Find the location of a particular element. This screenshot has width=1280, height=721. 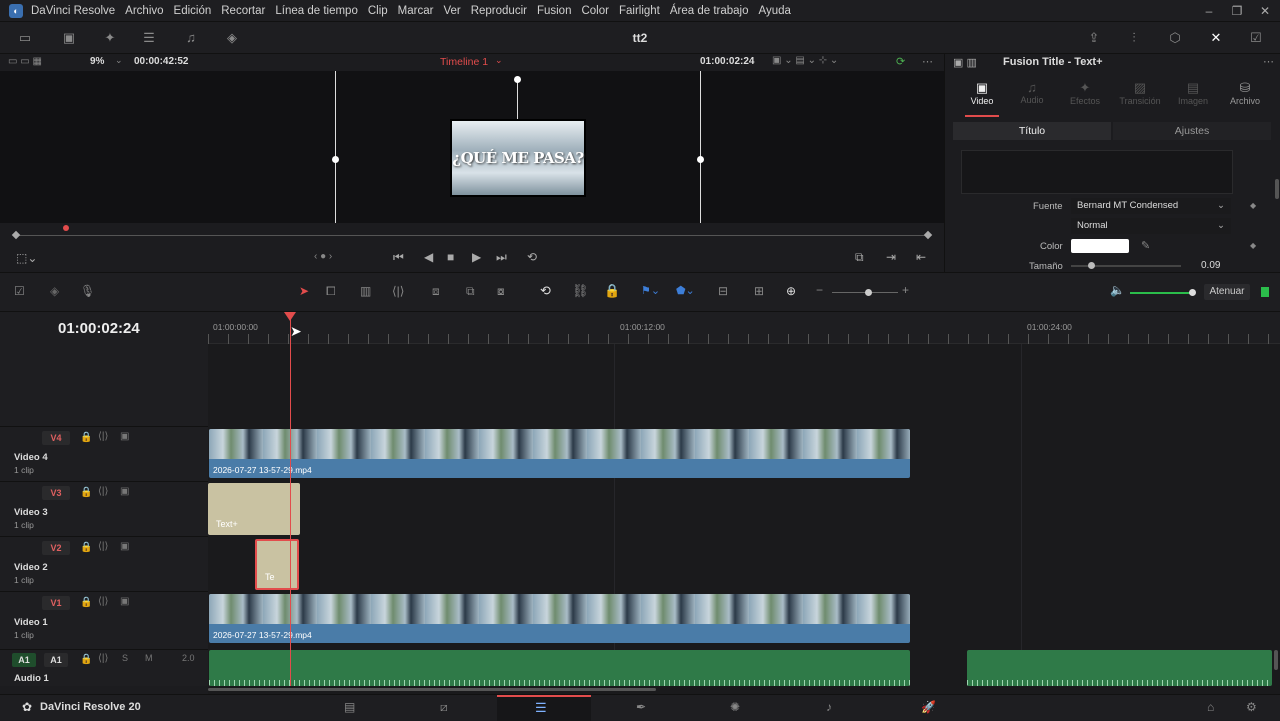

track-header-v4: V4 🔒 ⟨|⟩ ▣ Video 4 1 clip is located at coordinates (104, 453).